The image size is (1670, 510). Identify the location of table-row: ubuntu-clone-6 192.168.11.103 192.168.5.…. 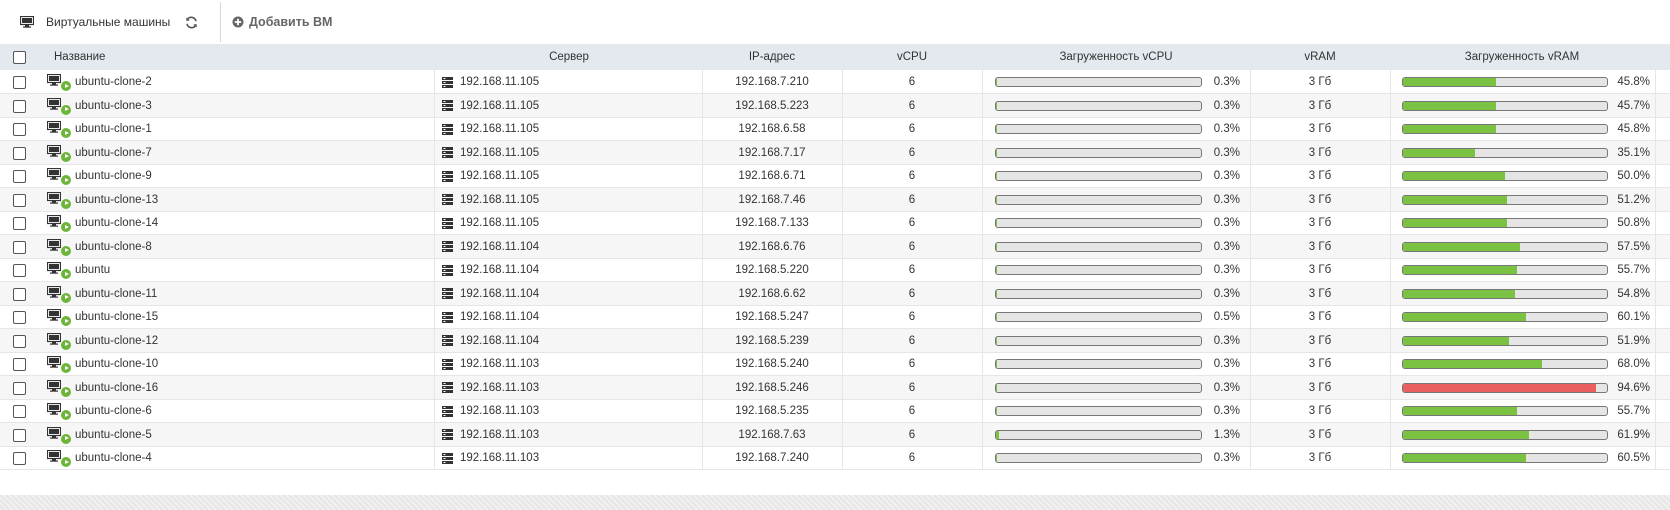
(835, 411).